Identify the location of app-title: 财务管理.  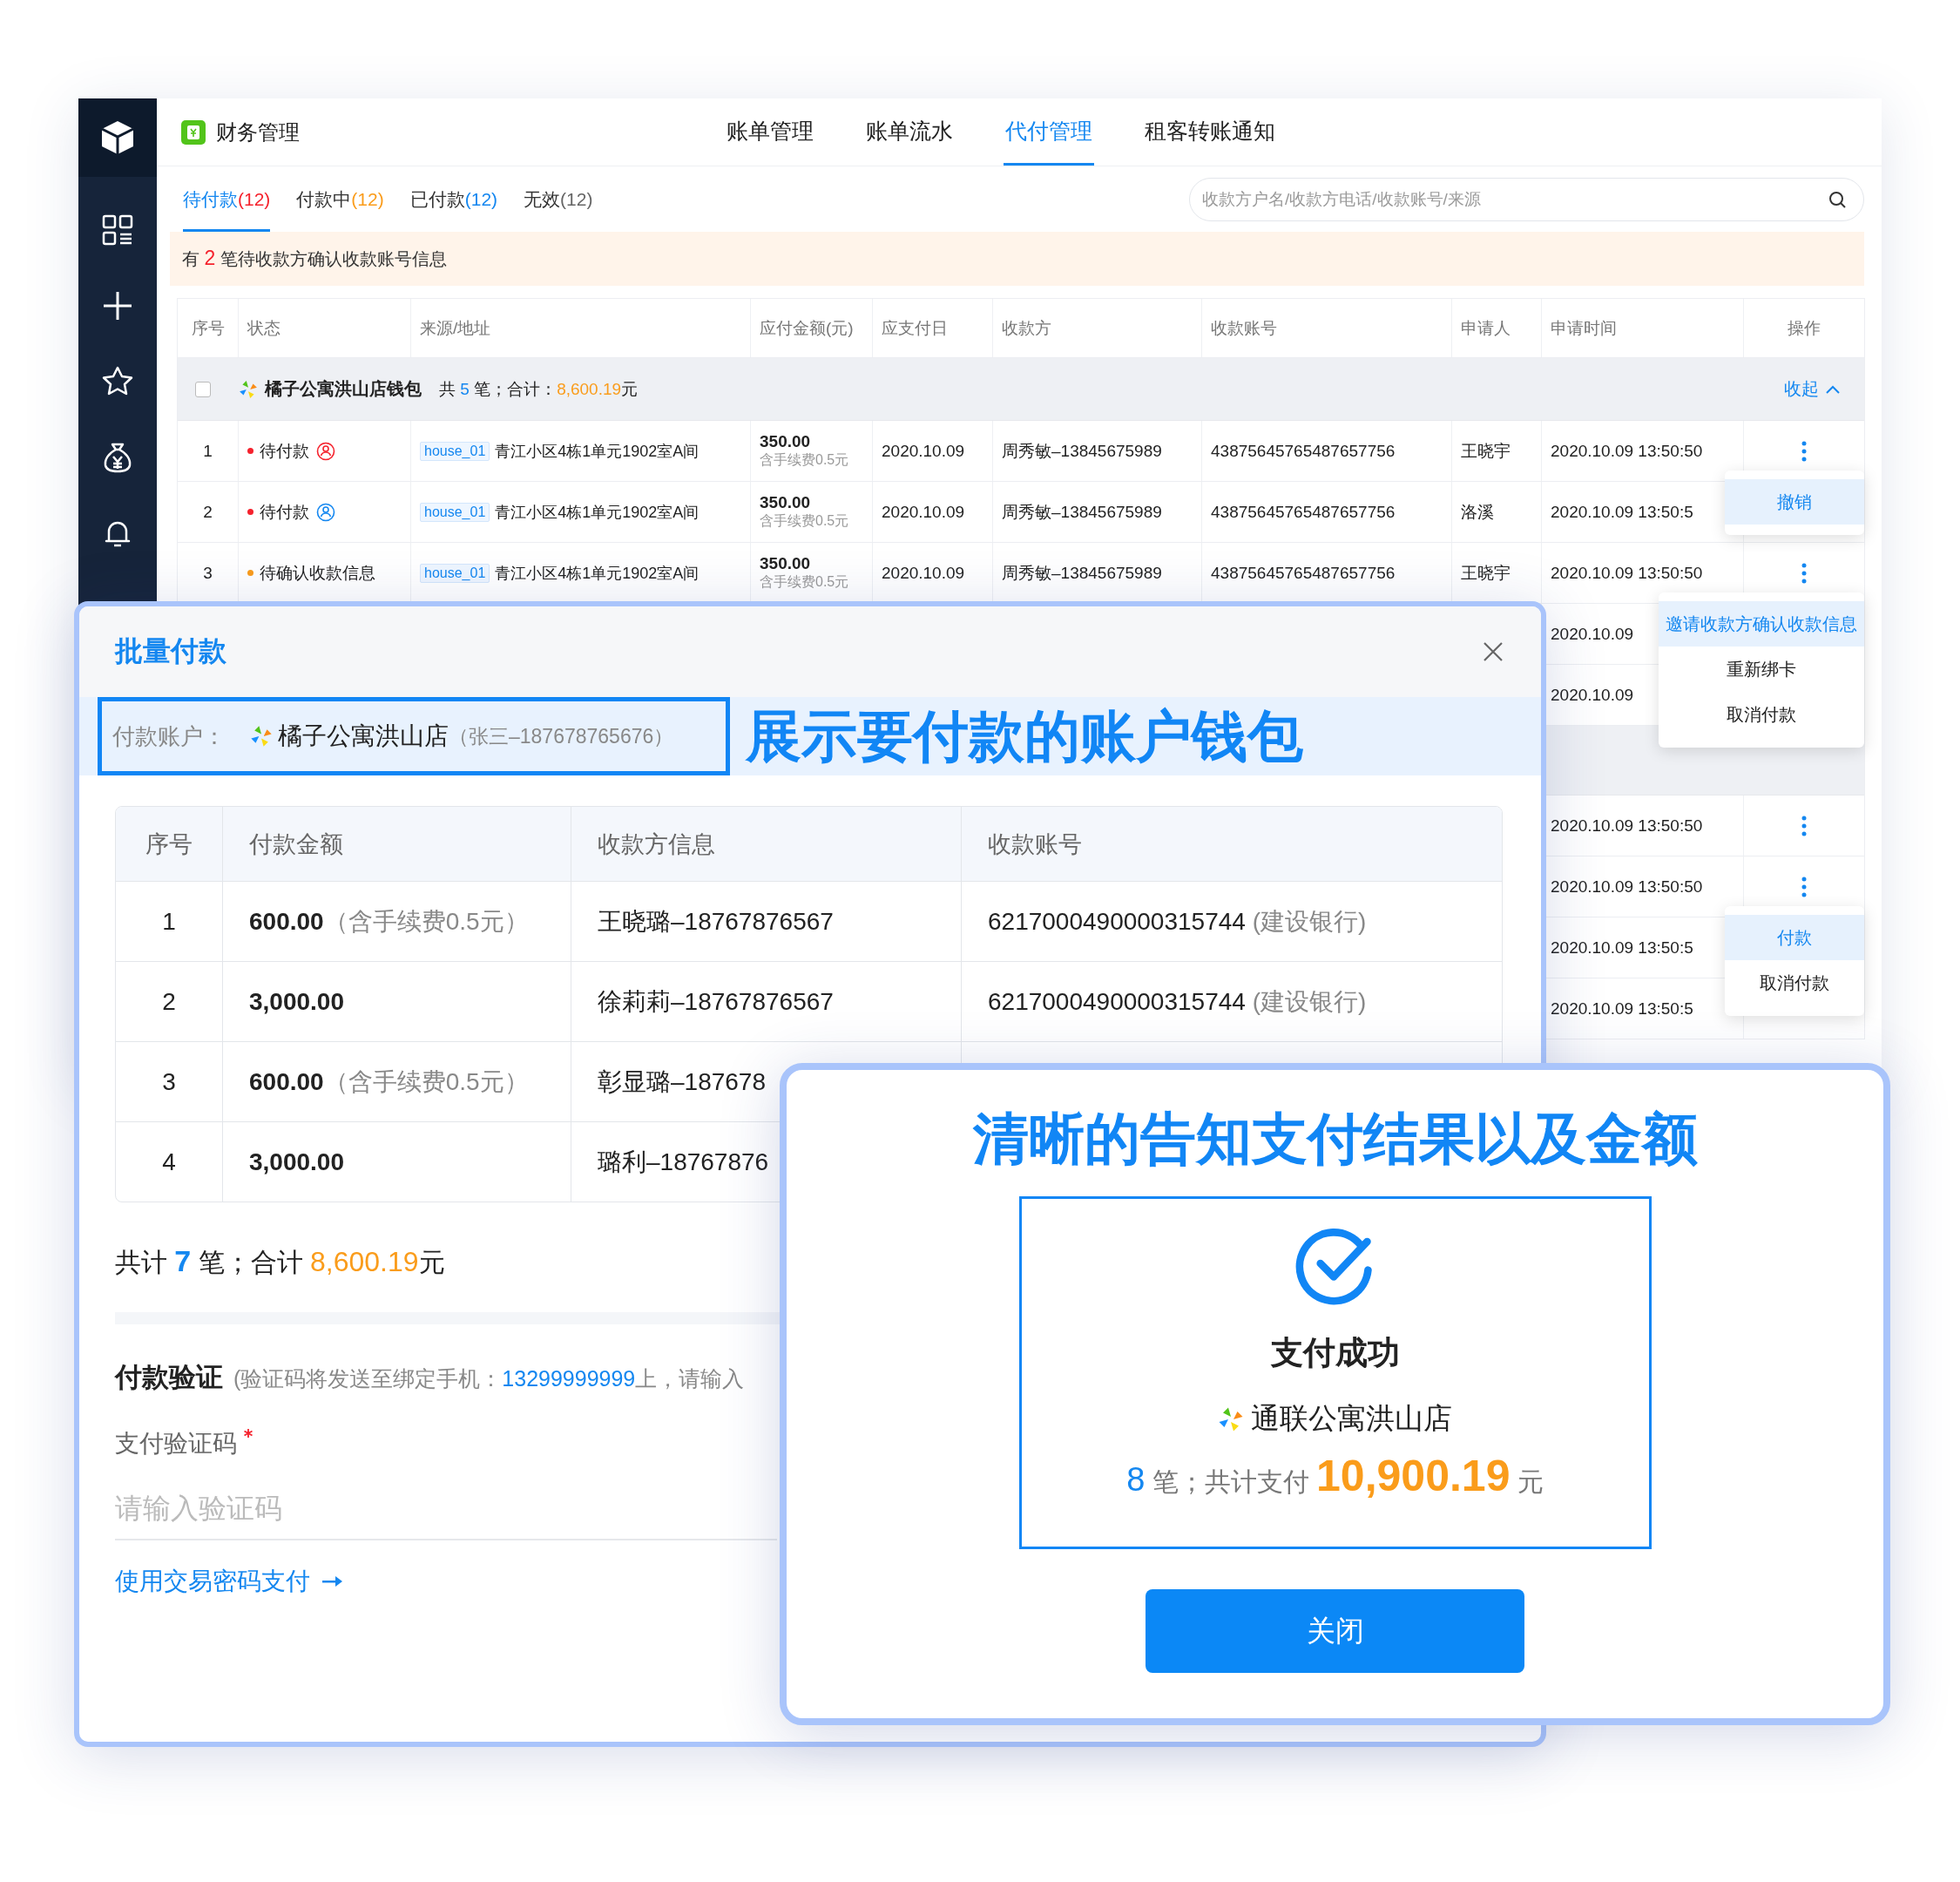
(258, 132).